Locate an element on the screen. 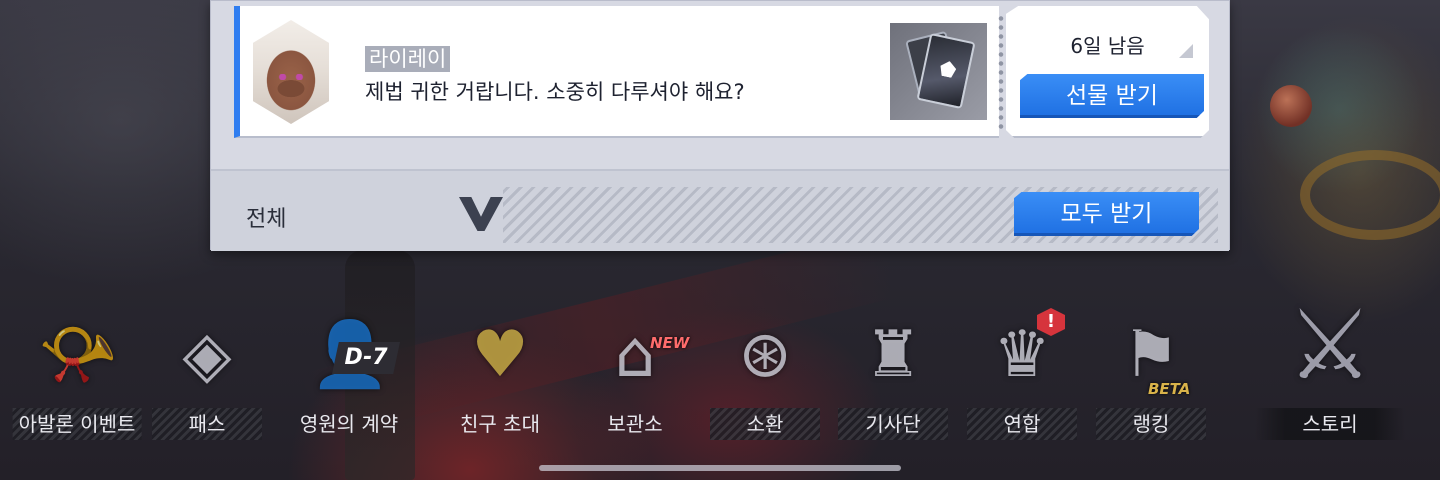 The height and width of the screenshot is (480, 1440). nav-item-summon: ⊛ 소환 is located at coordinates (765, 372).